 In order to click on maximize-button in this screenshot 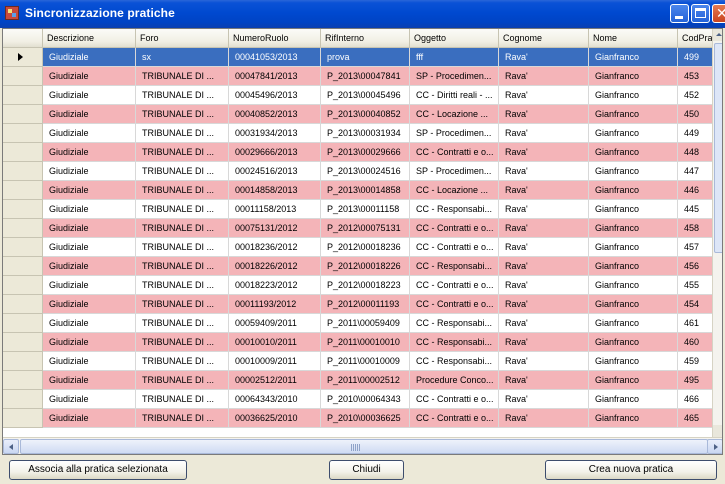, I will do `click(700, 13)`.